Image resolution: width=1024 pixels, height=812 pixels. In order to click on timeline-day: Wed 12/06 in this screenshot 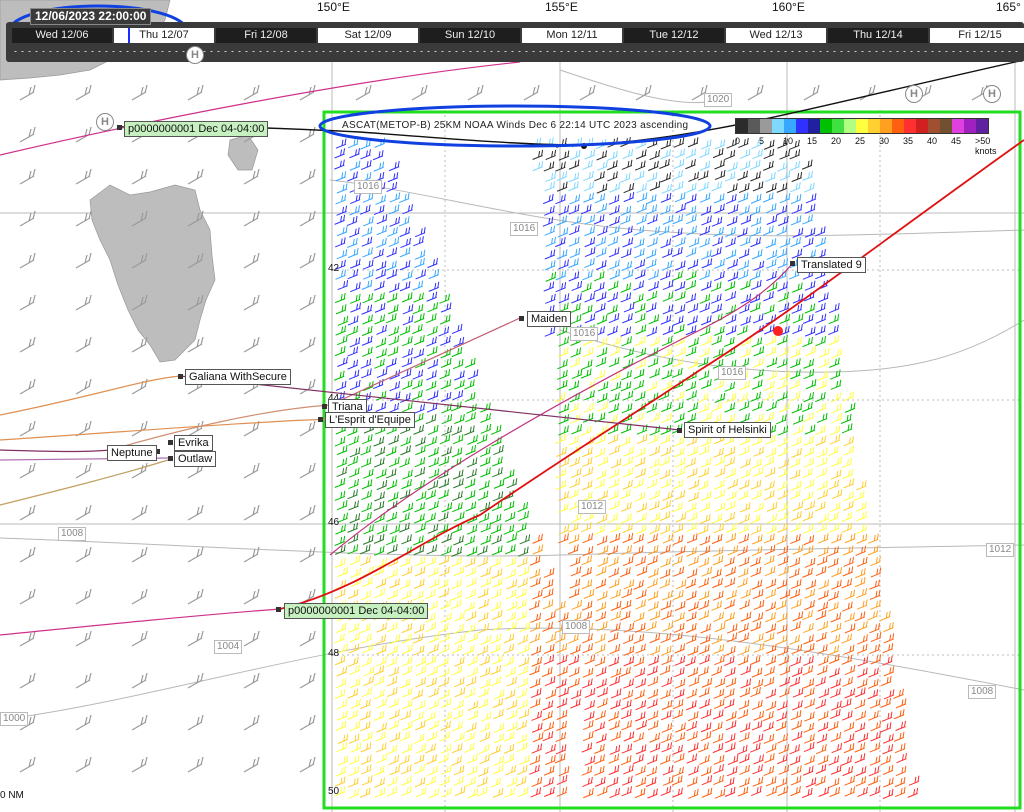, I will do `click(62, 35)`.